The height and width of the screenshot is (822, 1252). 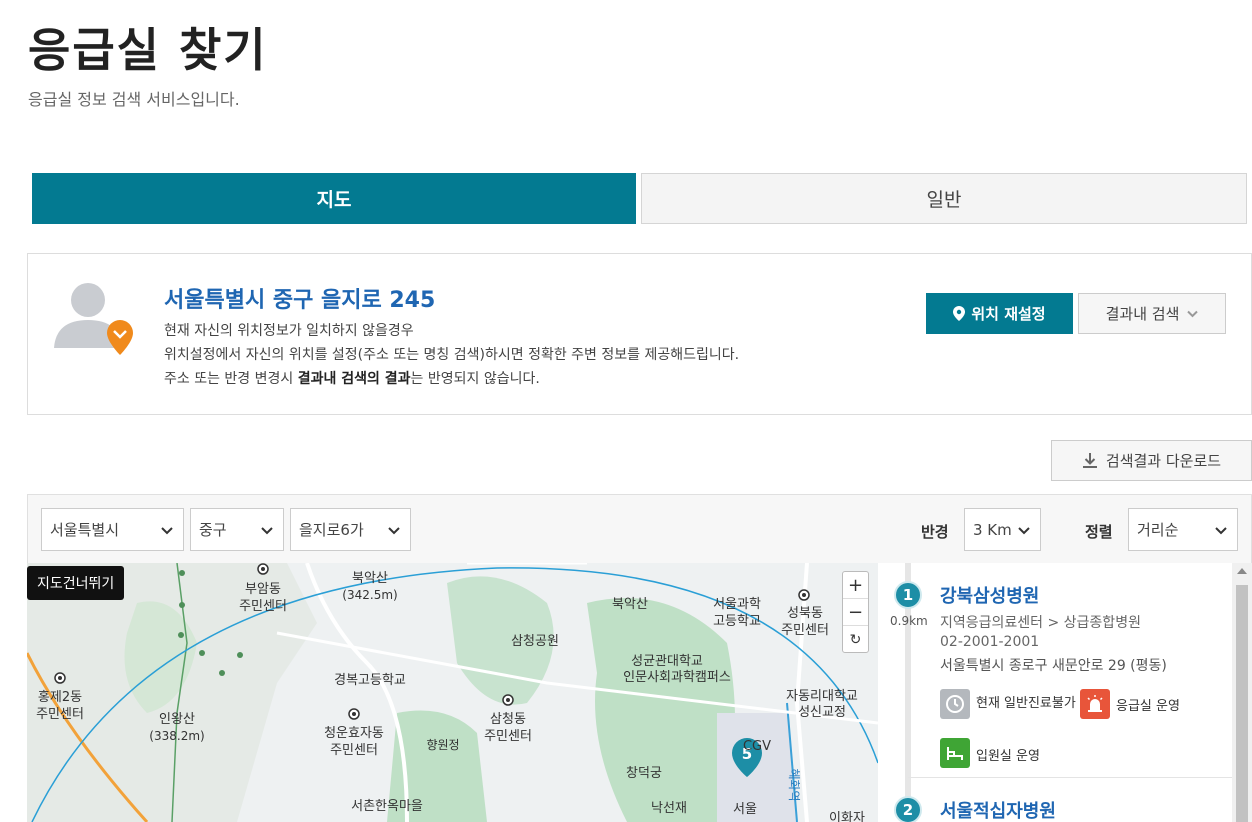 What do you see at coordinates (60, 697) in the screenshot?
I see `map-label: 홍제2동` at bounding box center [60, 697].